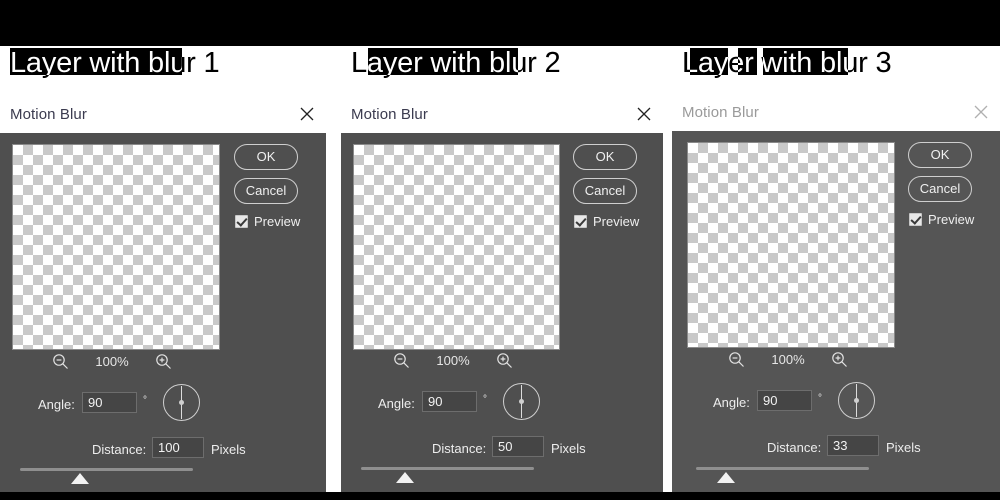 The height and width of the screenshot is (500, 1000). I want to click on preview-checkbox-row-3: Preview, so click(941, 219).